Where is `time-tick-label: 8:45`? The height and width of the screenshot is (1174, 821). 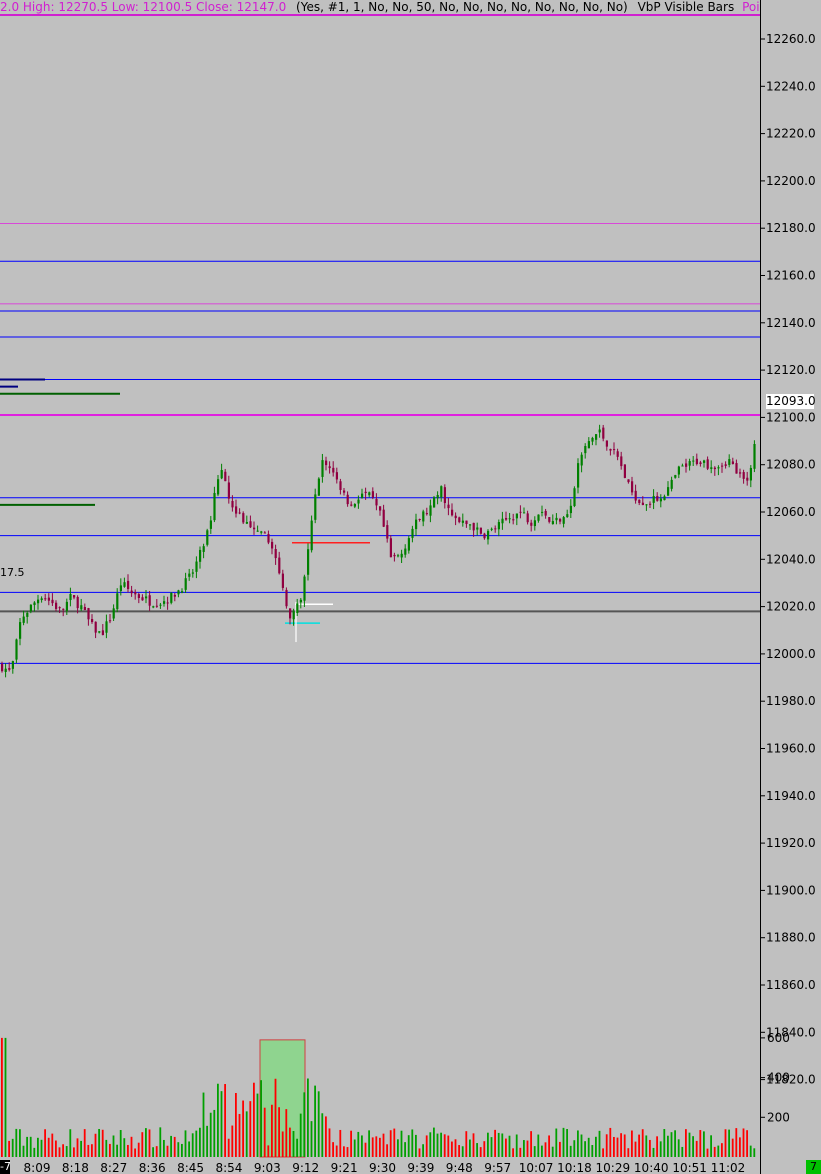 time-tick-label: 8:45 is located at coordinates (190, 1167).